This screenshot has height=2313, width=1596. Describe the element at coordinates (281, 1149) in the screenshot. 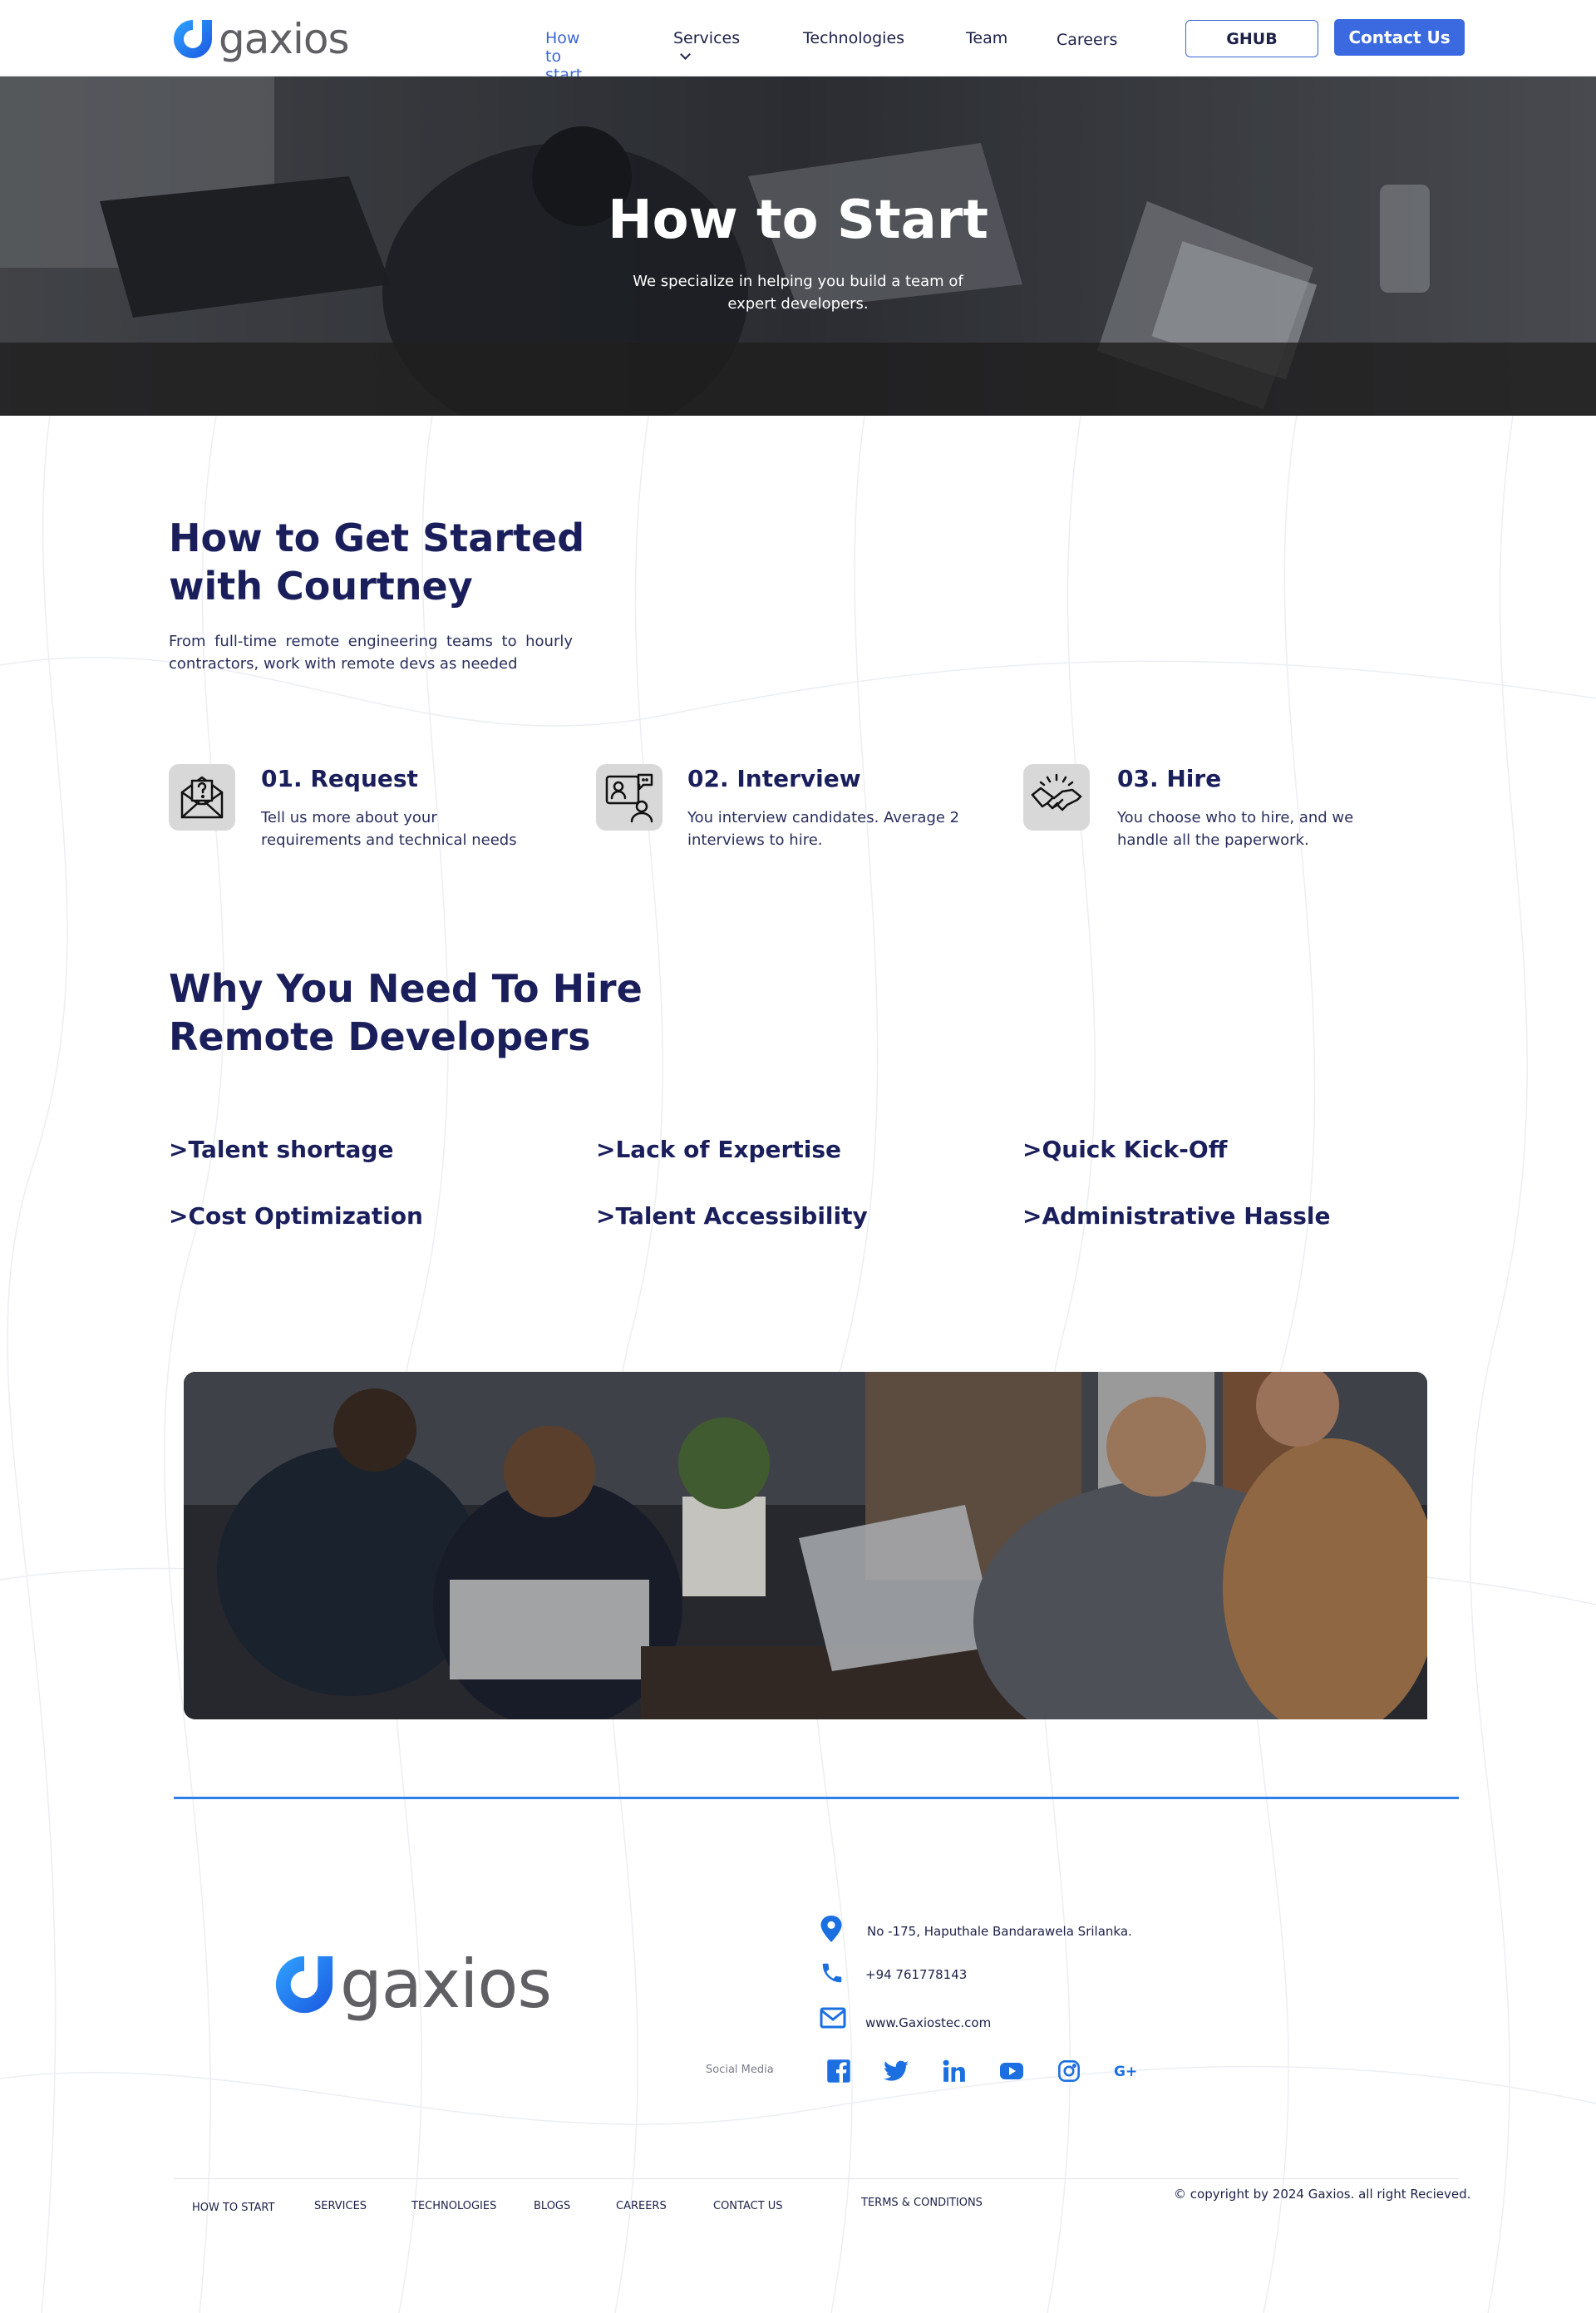

I see `reason-item: >Talent shortage` at that location.